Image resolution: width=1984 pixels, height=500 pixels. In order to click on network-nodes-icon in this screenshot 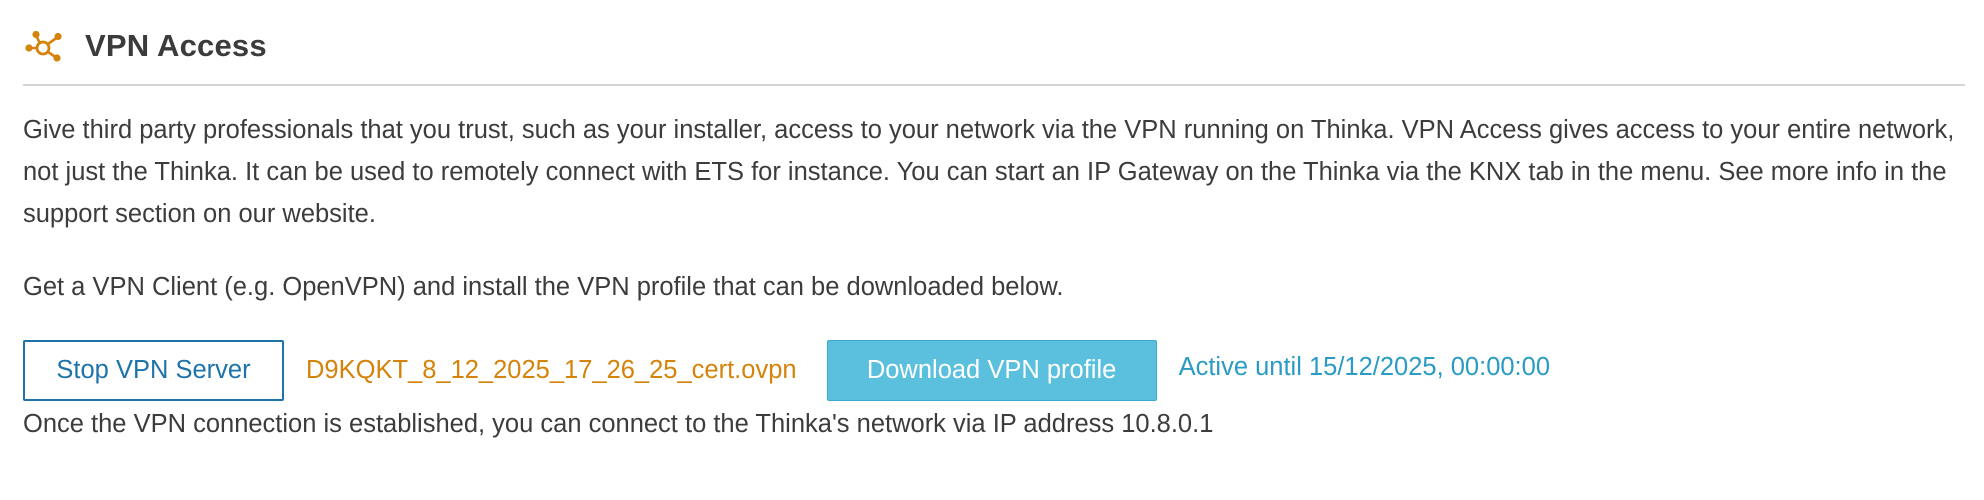, I will do `click(44, 46)`.